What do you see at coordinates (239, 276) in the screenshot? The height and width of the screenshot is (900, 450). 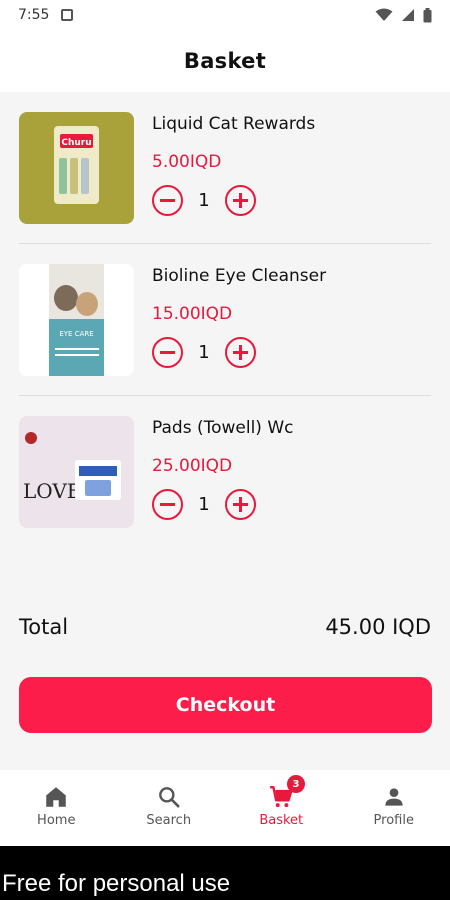 I see `product-name: Bioline Eye Cleanser` at bounding box center [239, 276].